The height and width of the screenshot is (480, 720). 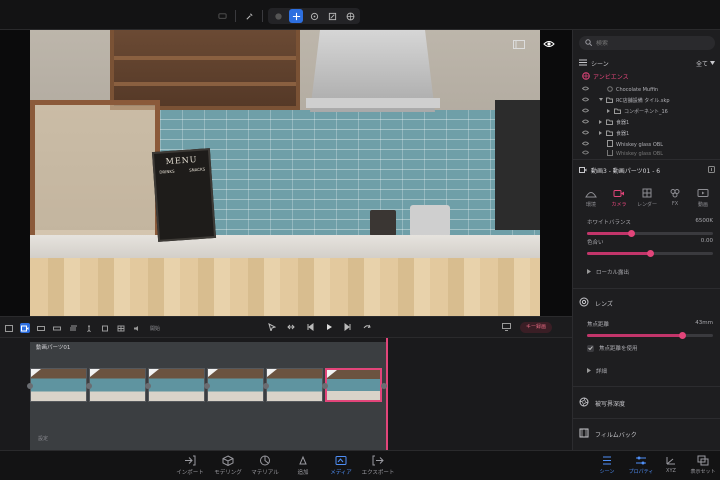 I want to click on panorama-icon, so click(x=41, y=328).